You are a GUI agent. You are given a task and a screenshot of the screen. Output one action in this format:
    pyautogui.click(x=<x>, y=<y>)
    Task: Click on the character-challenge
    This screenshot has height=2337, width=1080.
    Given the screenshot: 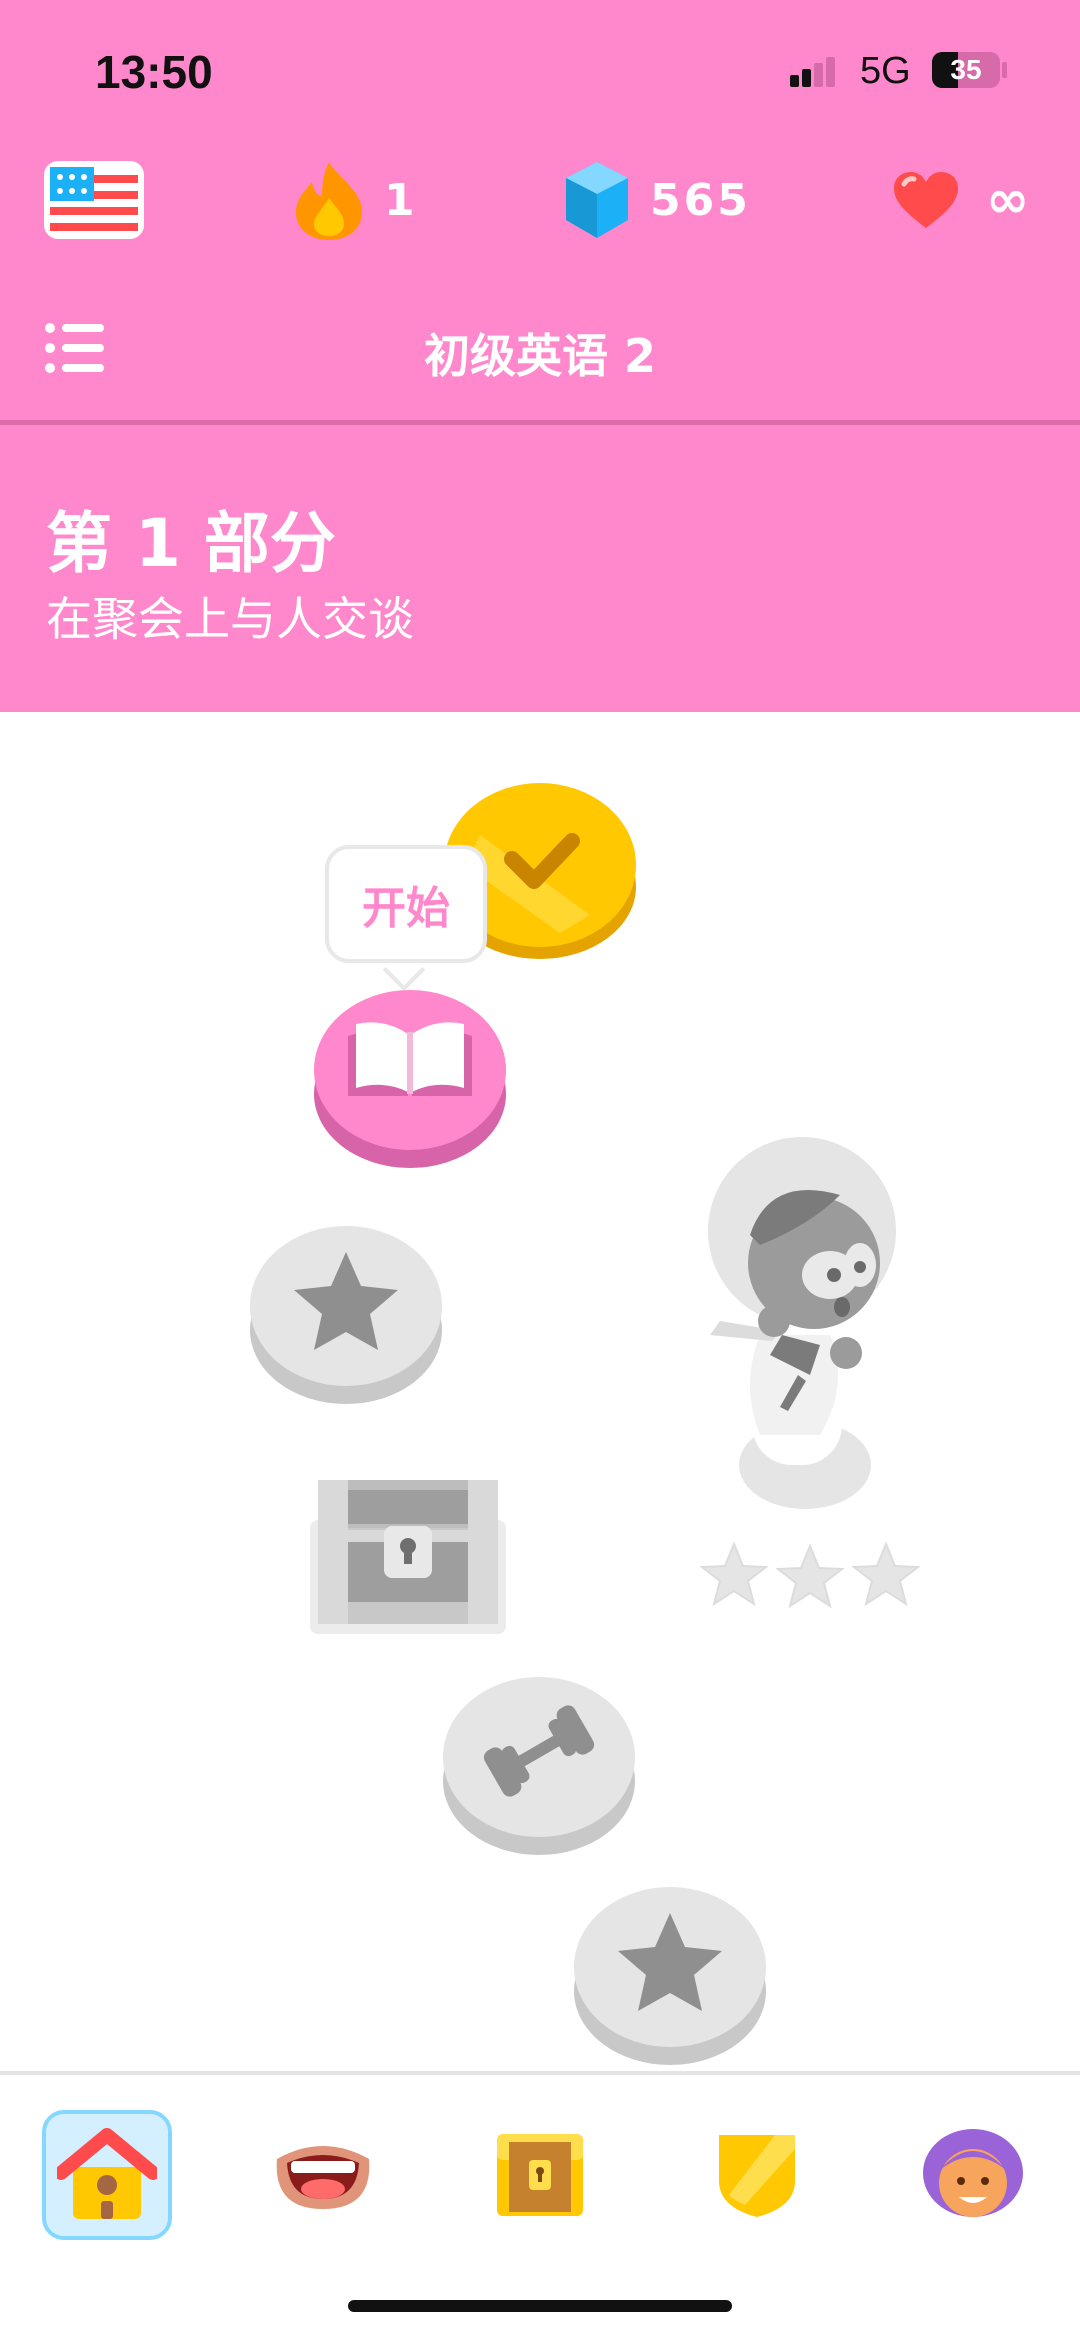 What is the action you would take?
    pyautogui.click(x=815, y=1325)
    